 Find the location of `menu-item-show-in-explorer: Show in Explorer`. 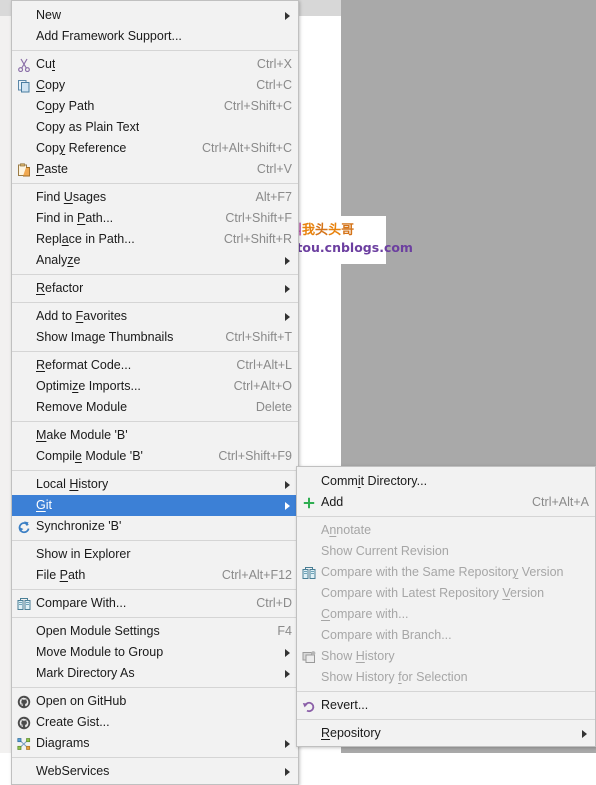

menu-item-show-in-explorer: Show in Explorer is located at coordinates (155, 554).